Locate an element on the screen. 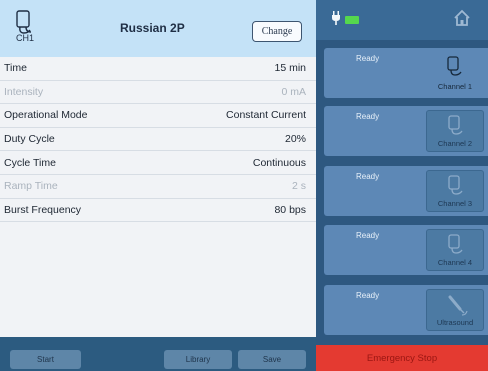 The width and height of the screenshot is (488, 371). channel-button-label: Channel 3 is located at coordinates (455, 203).